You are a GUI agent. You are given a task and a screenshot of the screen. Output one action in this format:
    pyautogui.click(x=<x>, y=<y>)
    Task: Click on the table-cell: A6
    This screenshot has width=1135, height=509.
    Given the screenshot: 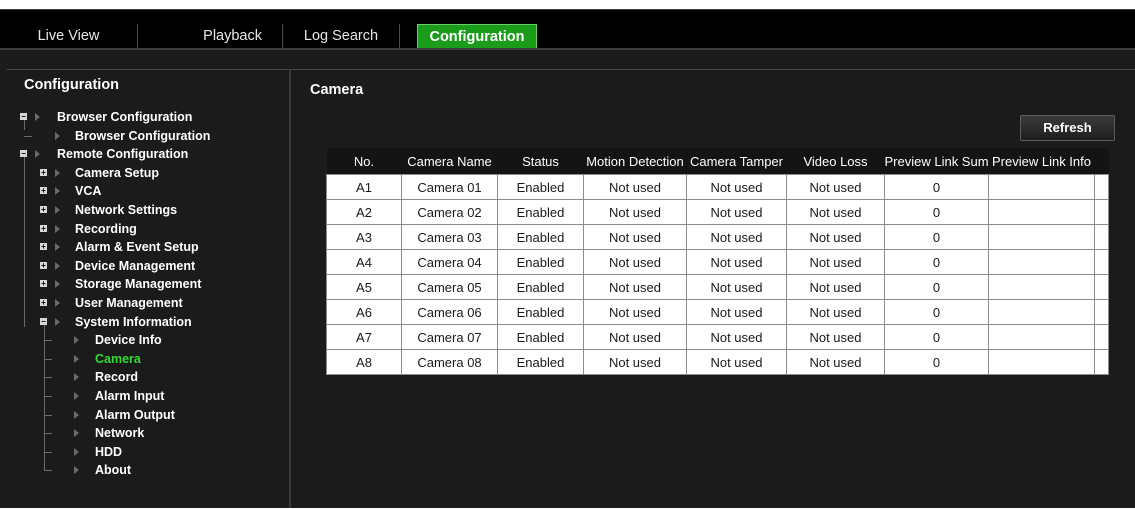 What is the action you would take?
    pyautogui.click(x=364, y=312)
    